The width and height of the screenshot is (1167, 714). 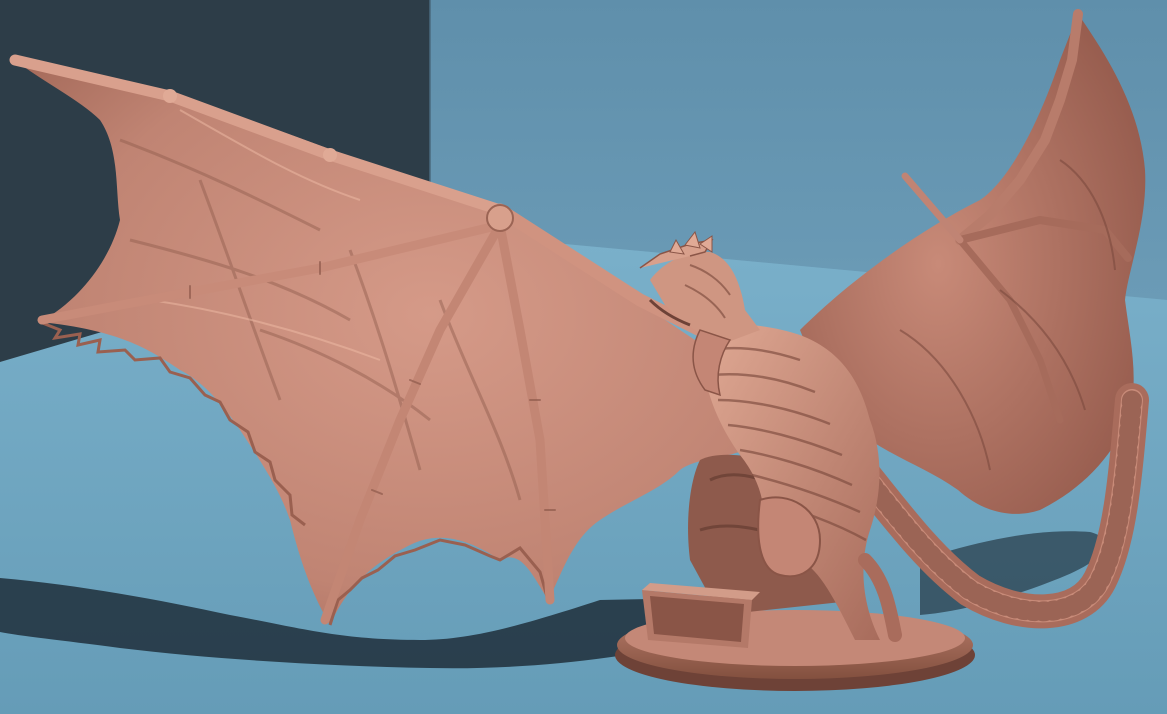 What do you see at coordinates (500, 218) in the screenshot?
I see `wing-joint` at bounding box center [500, 218].